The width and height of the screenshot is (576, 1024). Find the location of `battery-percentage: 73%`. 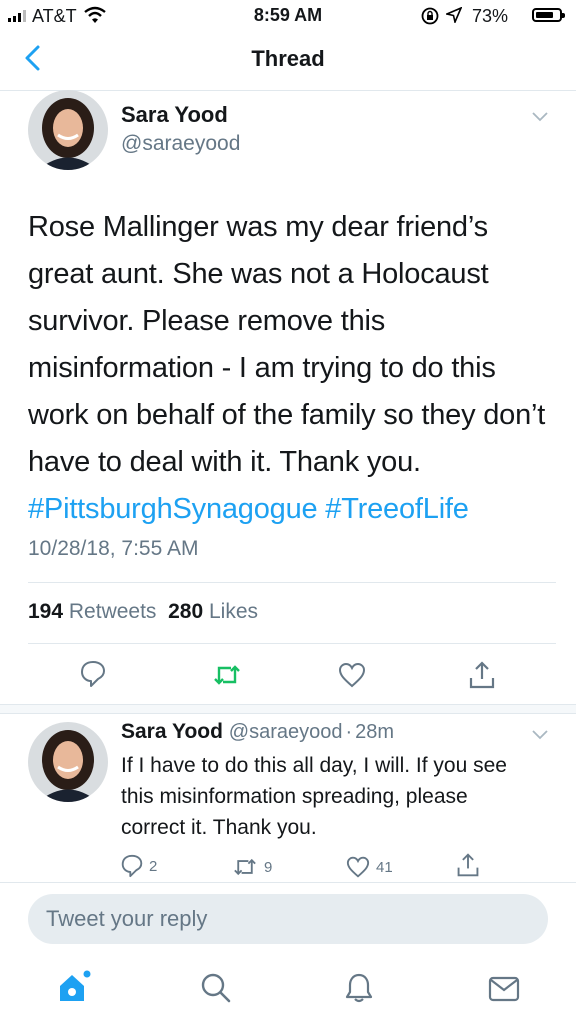

battery-percentage: 73% is located at coordinates (490, 16).